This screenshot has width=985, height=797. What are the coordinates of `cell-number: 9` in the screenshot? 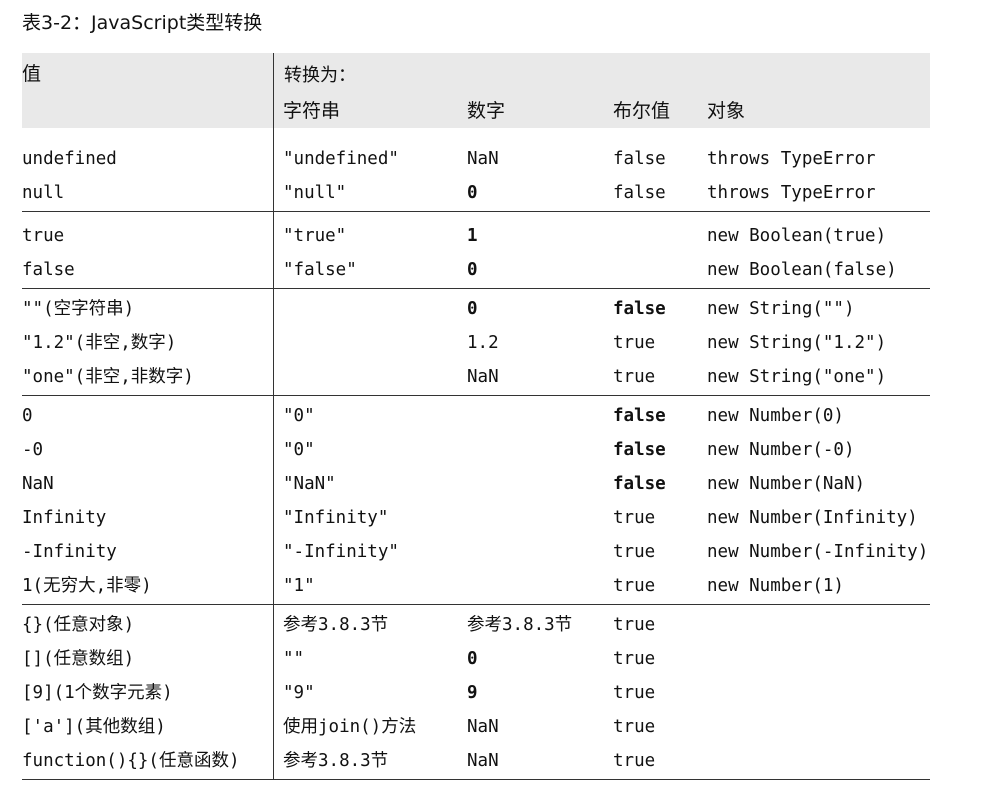 It's located at (472, 693).